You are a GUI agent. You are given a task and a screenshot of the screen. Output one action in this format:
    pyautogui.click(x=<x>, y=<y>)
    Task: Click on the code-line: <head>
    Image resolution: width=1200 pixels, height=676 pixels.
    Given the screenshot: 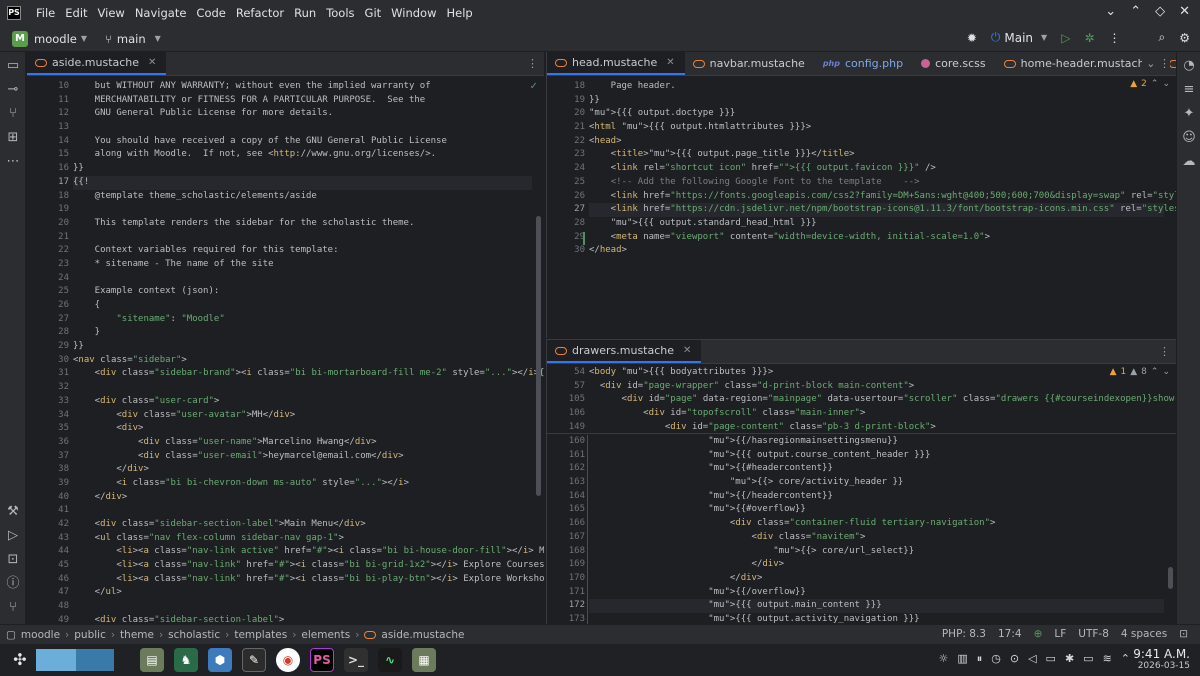 What is the action you would take?
    pyautogui.click(x=876, y=142)
    